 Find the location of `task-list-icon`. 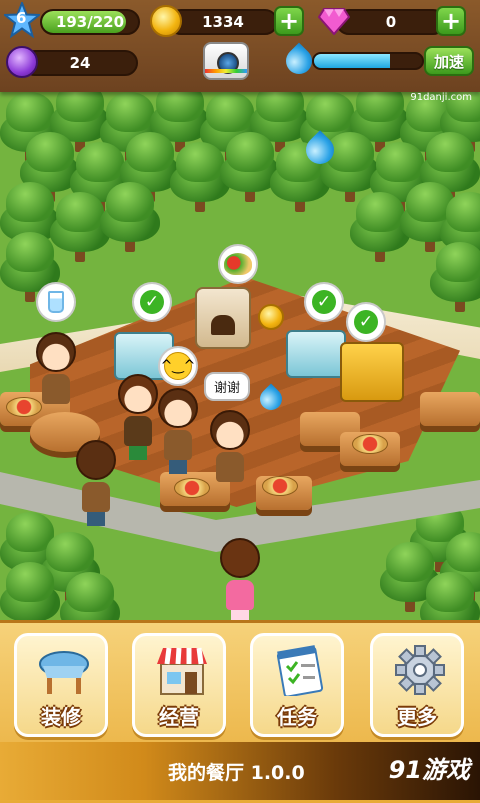

task-list-icon is located at coordinates (300, 670).